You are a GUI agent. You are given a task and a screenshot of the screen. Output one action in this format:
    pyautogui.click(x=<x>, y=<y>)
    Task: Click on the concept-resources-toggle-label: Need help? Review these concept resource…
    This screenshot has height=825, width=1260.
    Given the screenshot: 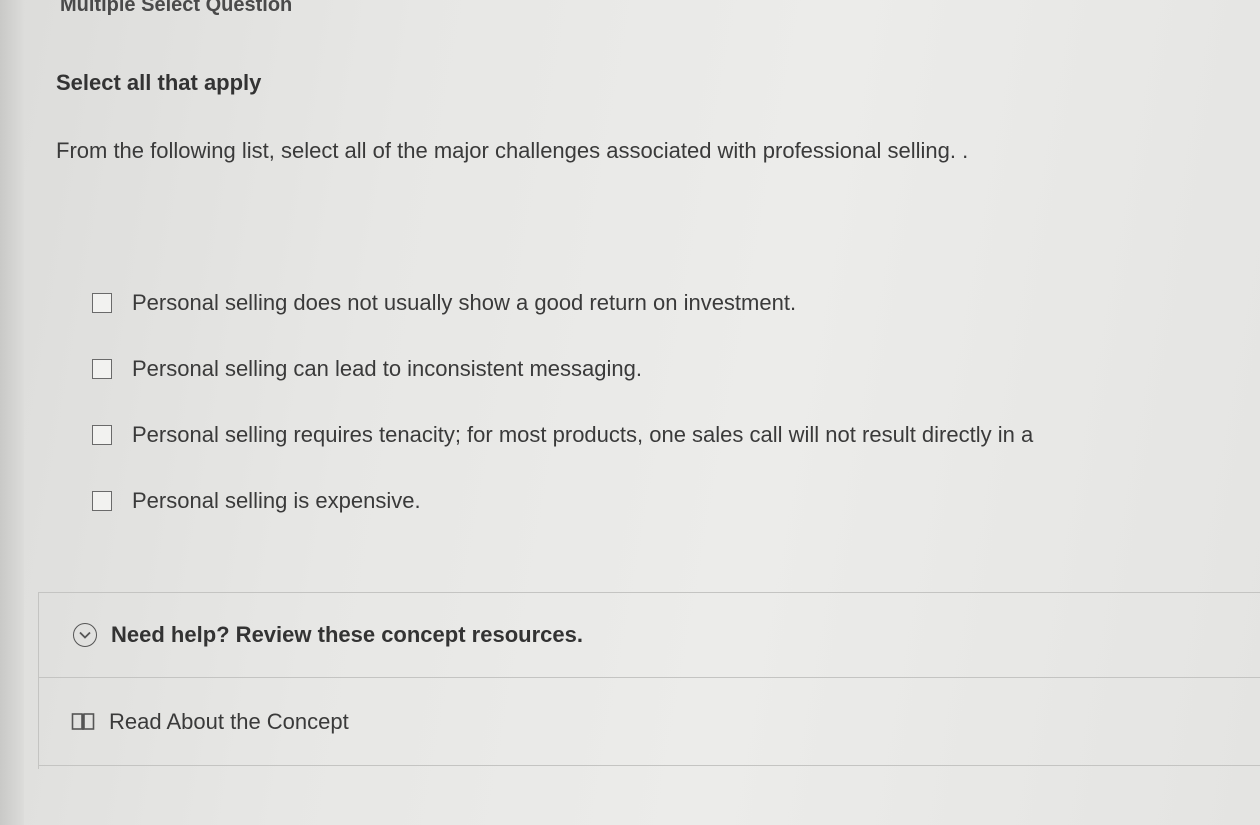 What is the action you would take?
    pyautogui.click(x=347, y=634)
    